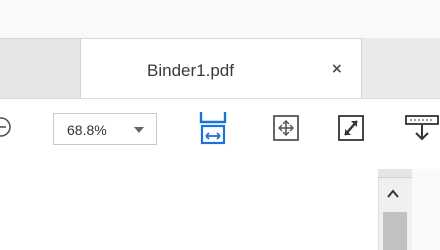 The image size is (440, 250). I want to click on zoom-level-dropdown: 68.8%, so click(105, 129).